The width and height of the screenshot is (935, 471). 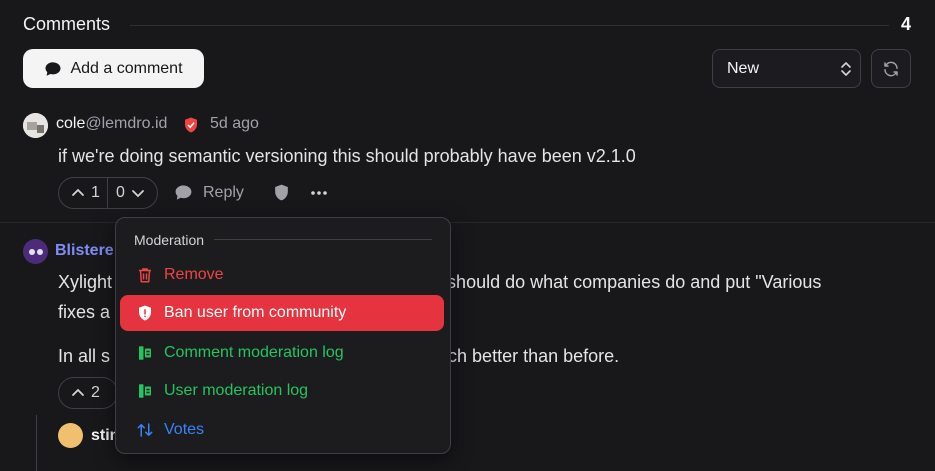 I want to click on votes-menu-item: Votes, so click(x=282, y=430).